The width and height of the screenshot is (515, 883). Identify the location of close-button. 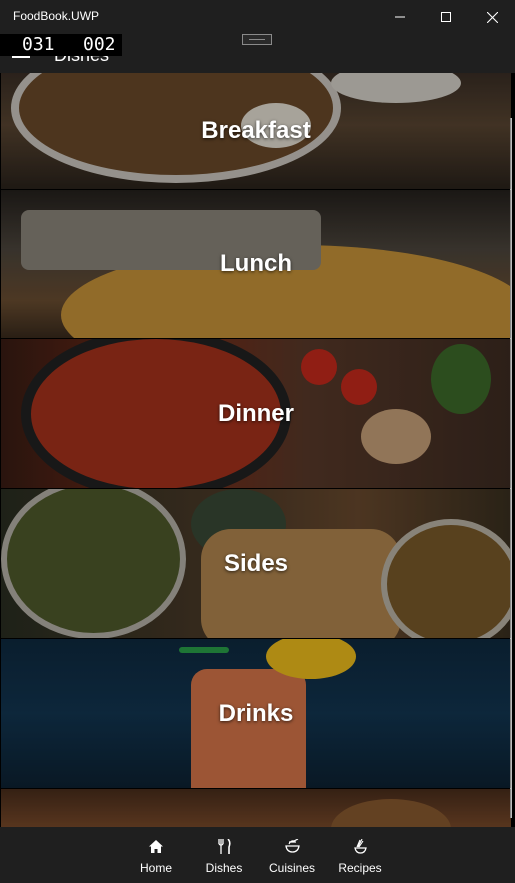
(492, 17).